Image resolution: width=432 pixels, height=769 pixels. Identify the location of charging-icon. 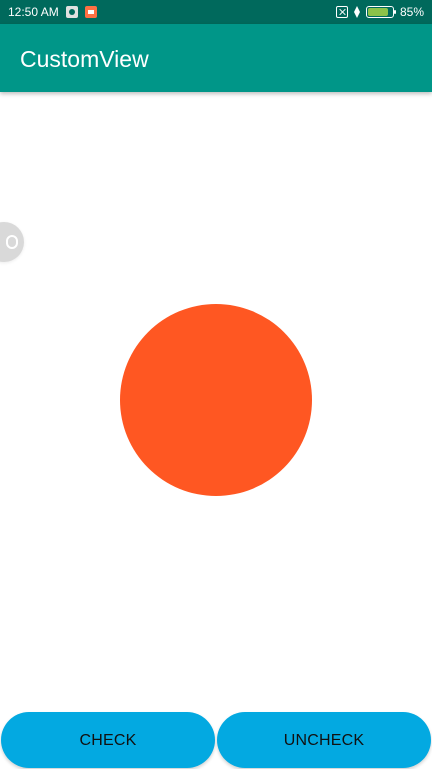
(356, 12).